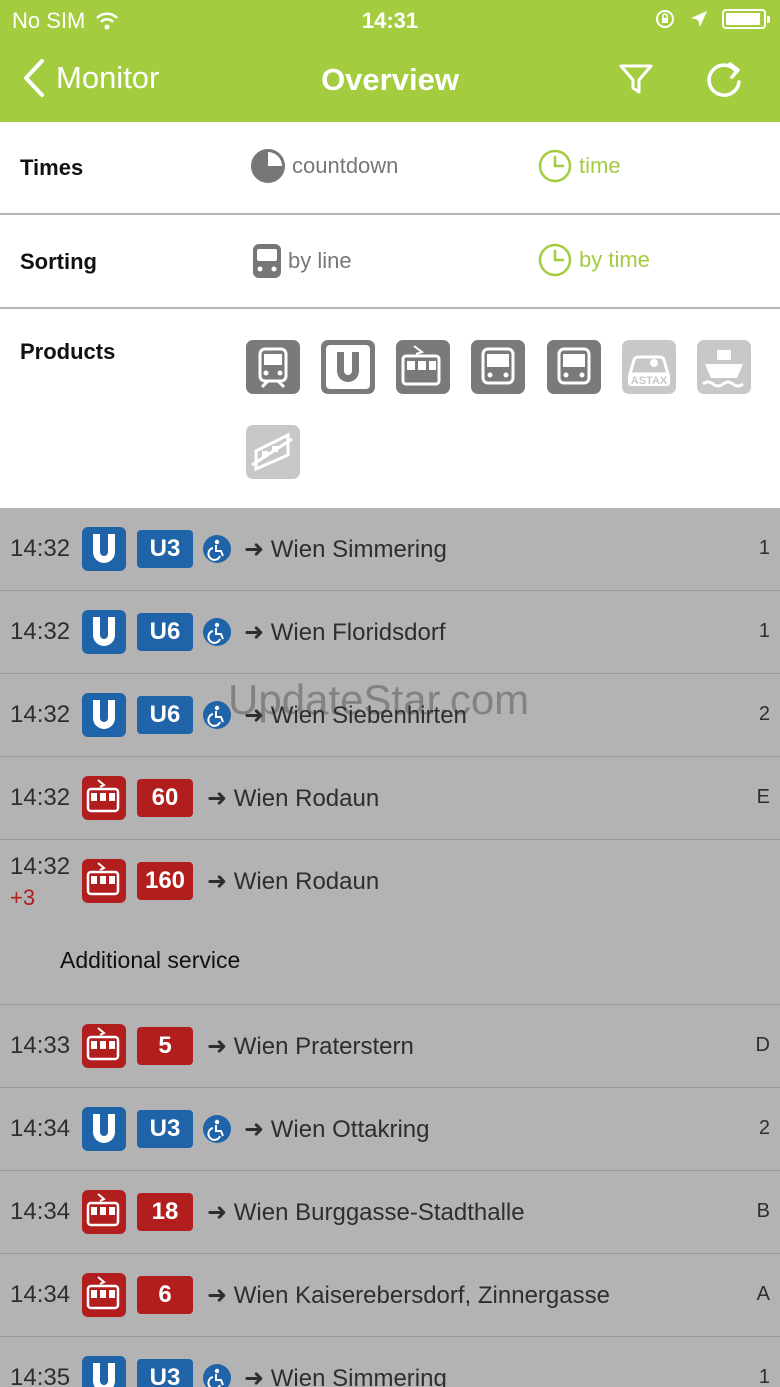 The height and width of the screenshot is (1387, 780). Describe the element at coordinates (150, 960) in the screenshot. I see `additional-service-note: Additional service` at that location.